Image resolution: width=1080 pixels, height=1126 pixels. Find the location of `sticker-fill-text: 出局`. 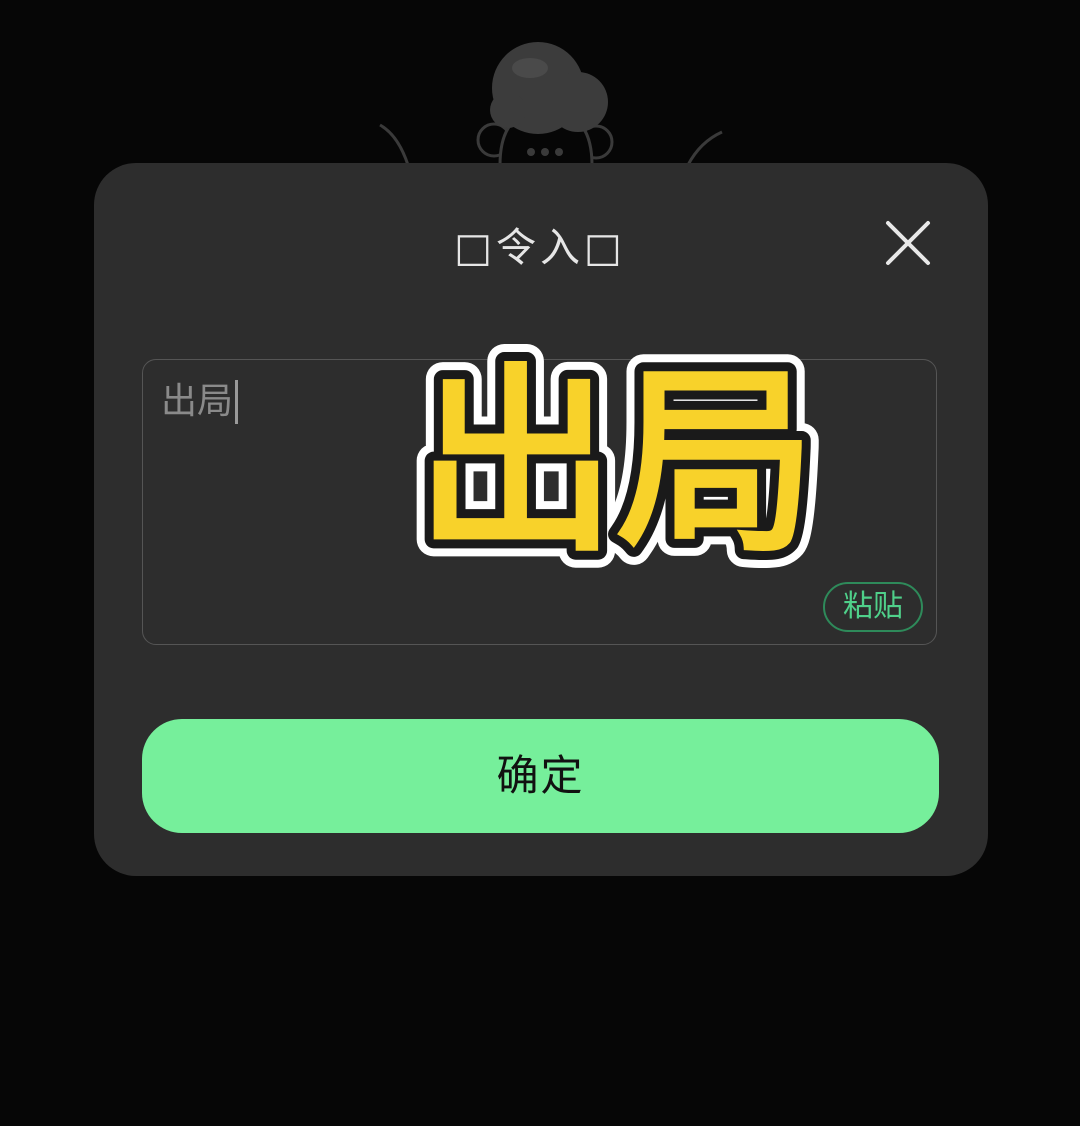

sticker-fill-text: 出局 is located at coordinates (616, 461).